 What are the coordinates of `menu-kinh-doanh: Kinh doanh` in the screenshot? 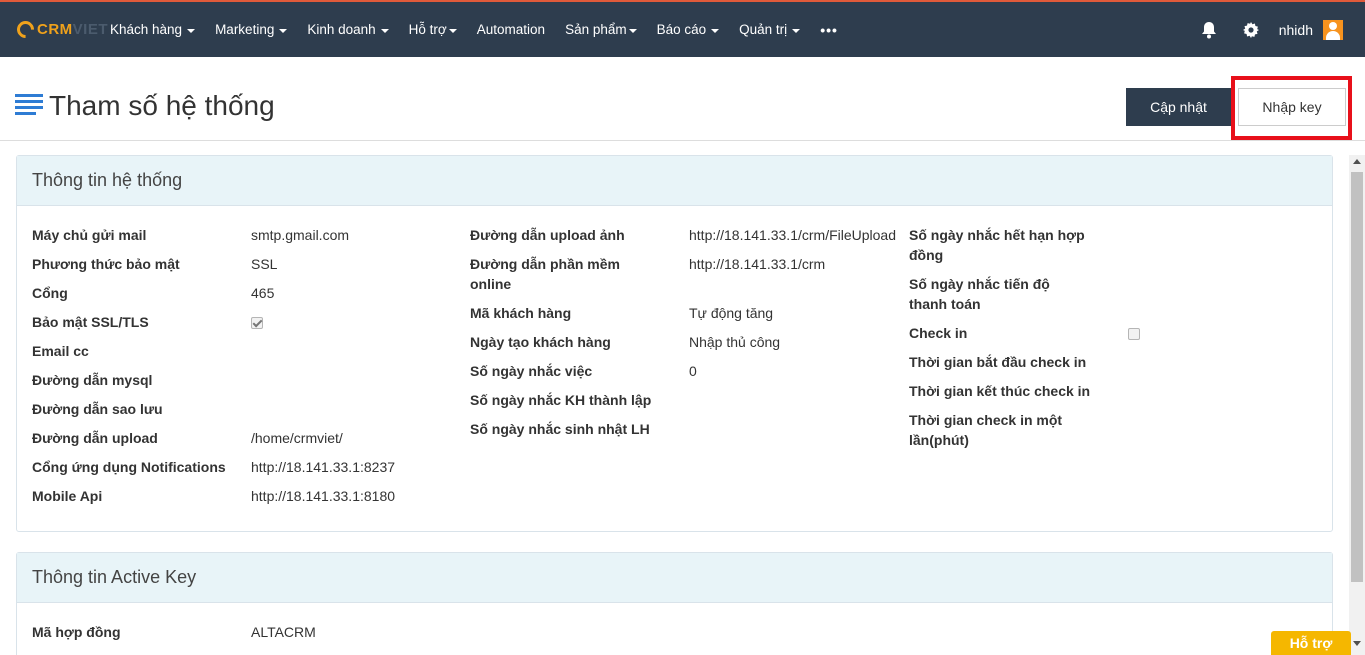 It's located at (347, 29).